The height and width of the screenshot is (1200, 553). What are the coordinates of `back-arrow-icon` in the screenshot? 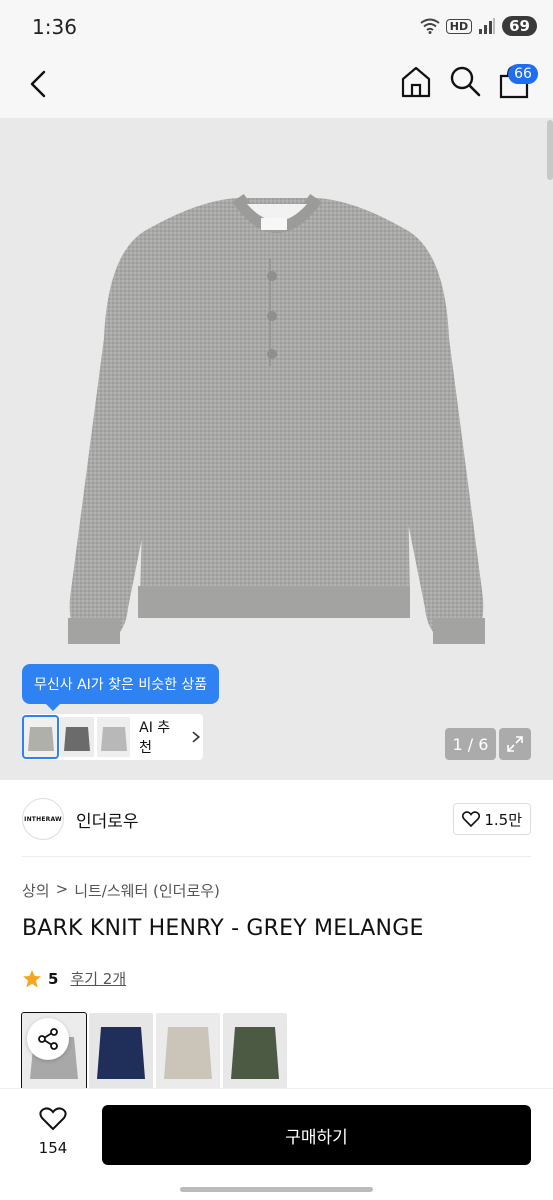 It's located at (40, 84).